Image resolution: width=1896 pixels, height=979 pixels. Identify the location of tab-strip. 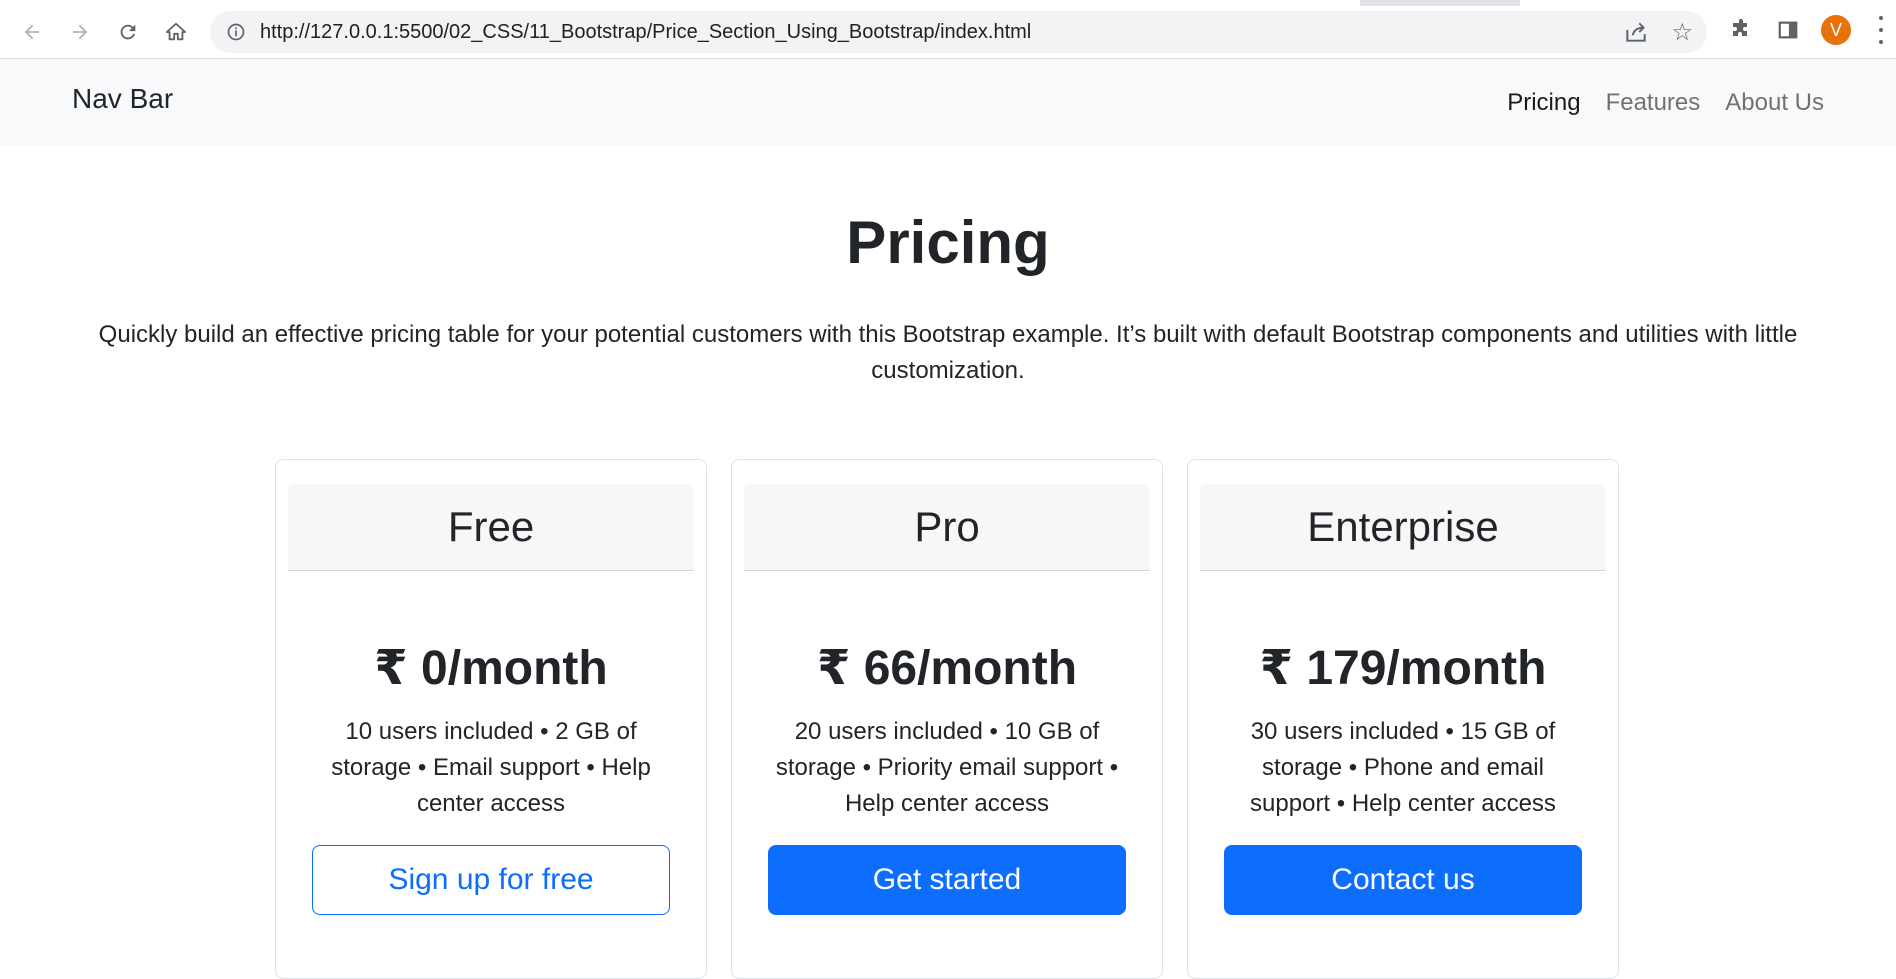
(948, 3).